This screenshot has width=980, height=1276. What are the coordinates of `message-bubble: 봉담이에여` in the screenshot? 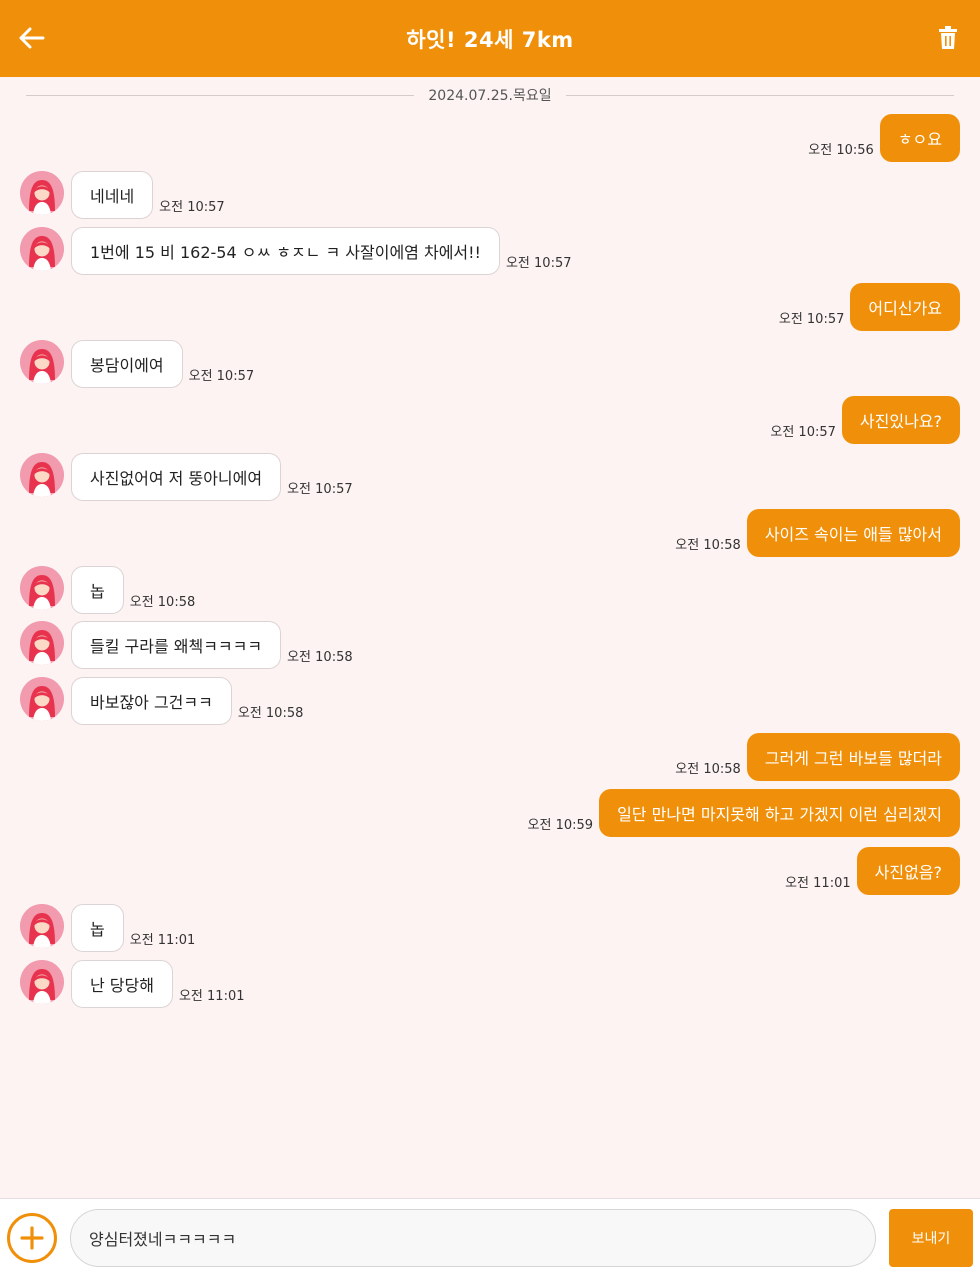 It's located at (127, 364).